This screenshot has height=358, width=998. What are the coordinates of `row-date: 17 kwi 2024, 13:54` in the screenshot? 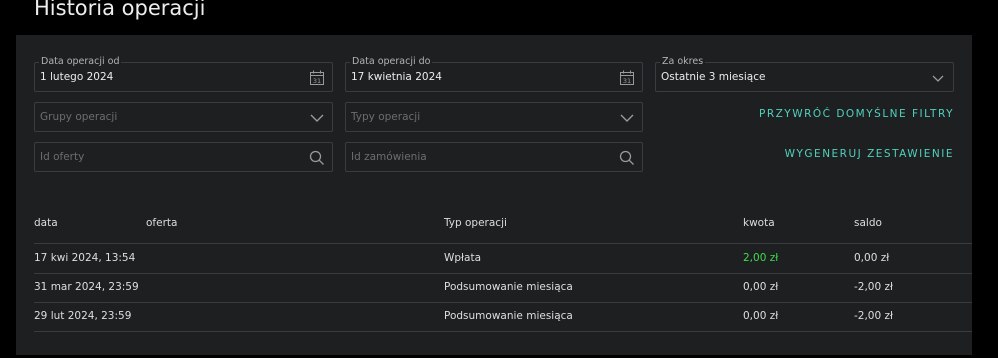 It's located at (85, 258).